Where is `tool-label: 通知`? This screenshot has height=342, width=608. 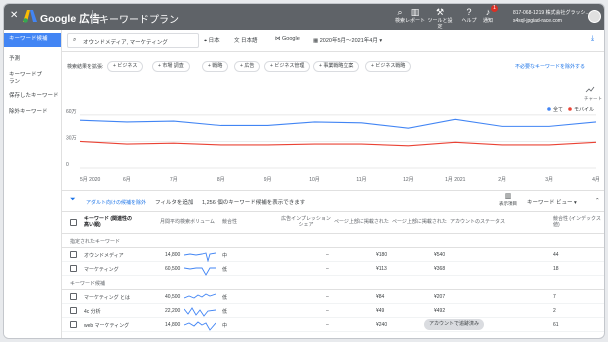
tool-label: 通知 is located at coordinates (487, 21).